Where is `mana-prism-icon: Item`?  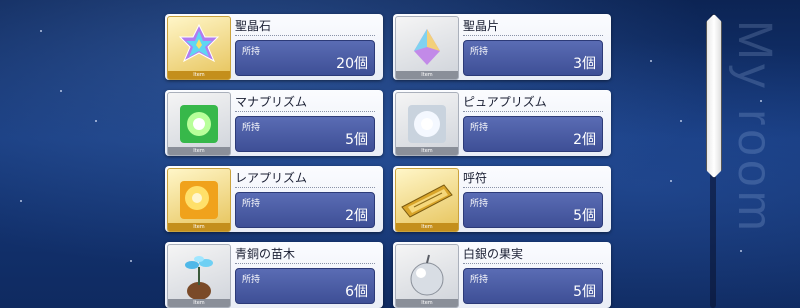
mana-prism-icon: Item is located at coordinates (199, 124).